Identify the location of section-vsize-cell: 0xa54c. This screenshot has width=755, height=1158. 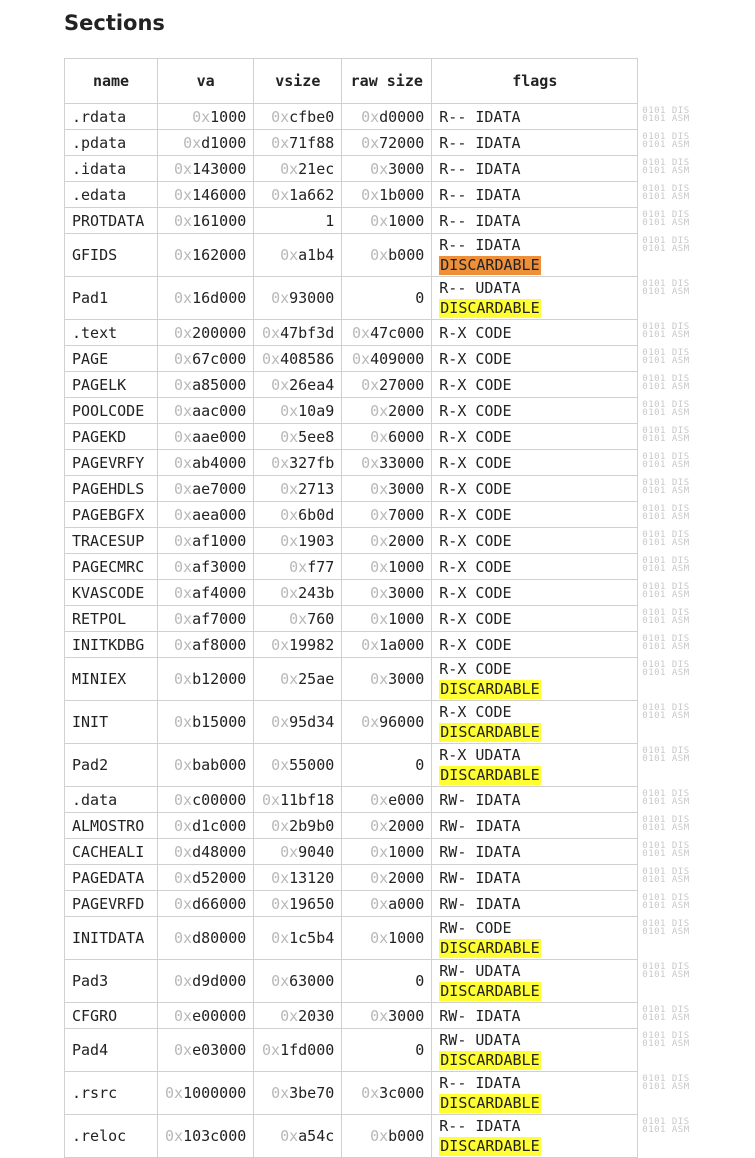
(298, 1136).